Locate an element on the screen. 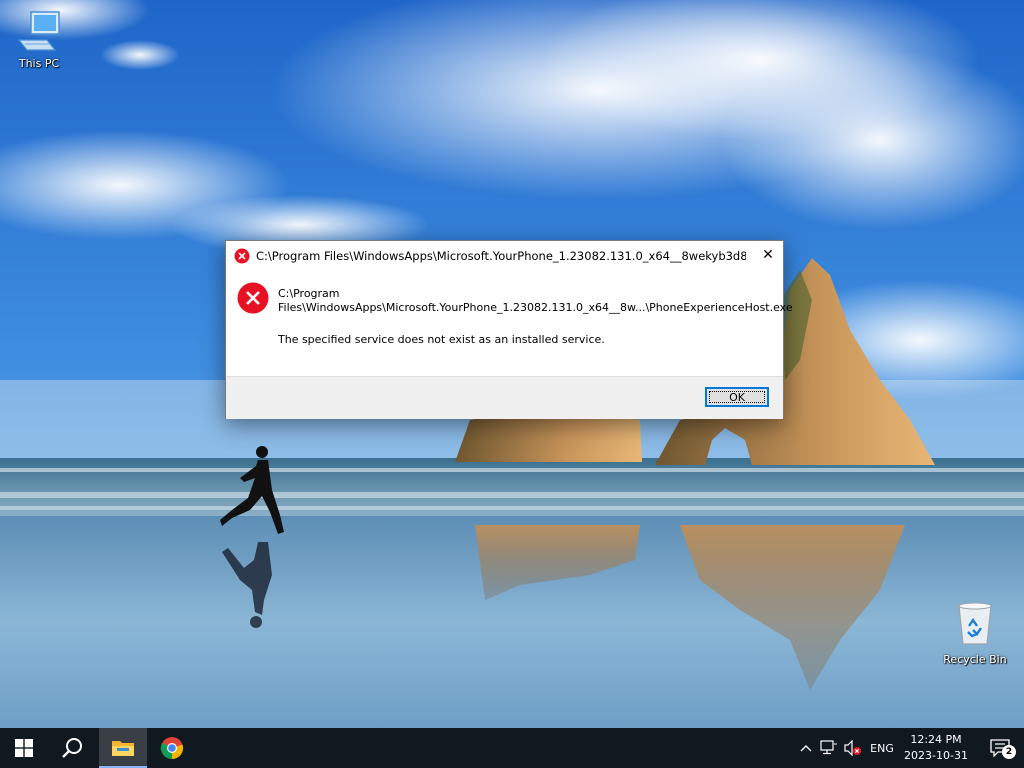 The image size is (1024, 768). desktop-icon-label: Recycle Bin is located at coordinates (975, 659).